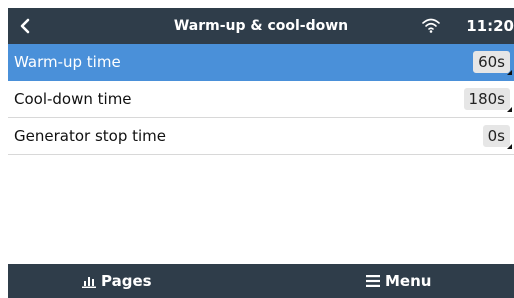 This screenshot has width=514, height=298. What do you see at coordinates (490, 26) in the screenshot?
I see `clock: 11:20` at bounding box center [490, 26].